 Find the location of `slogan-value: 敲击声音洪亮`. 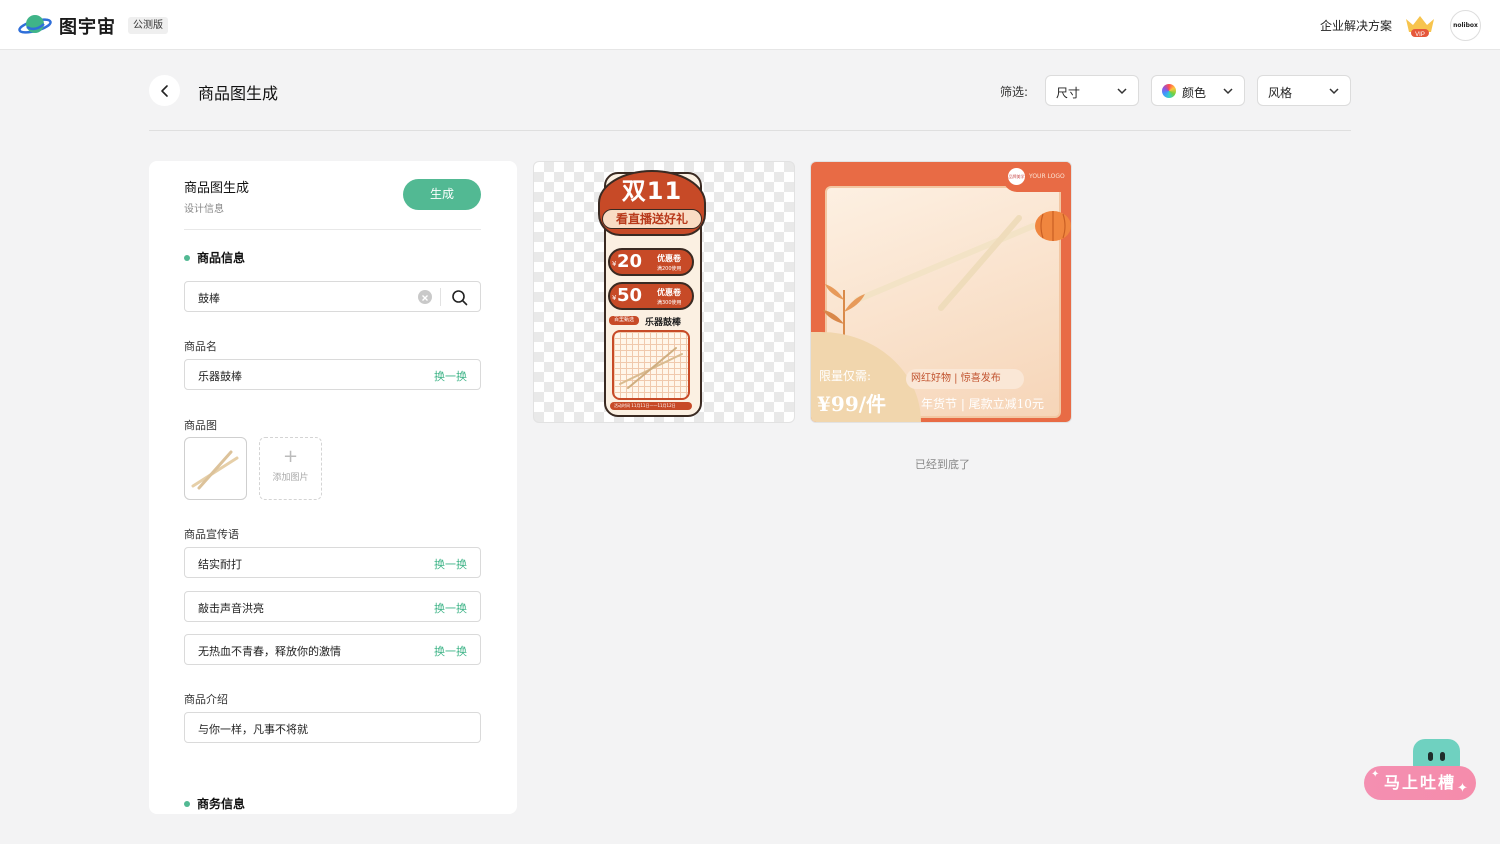

slogan-value: 敲击声音洪亮 is located at coordinates (231, 608).